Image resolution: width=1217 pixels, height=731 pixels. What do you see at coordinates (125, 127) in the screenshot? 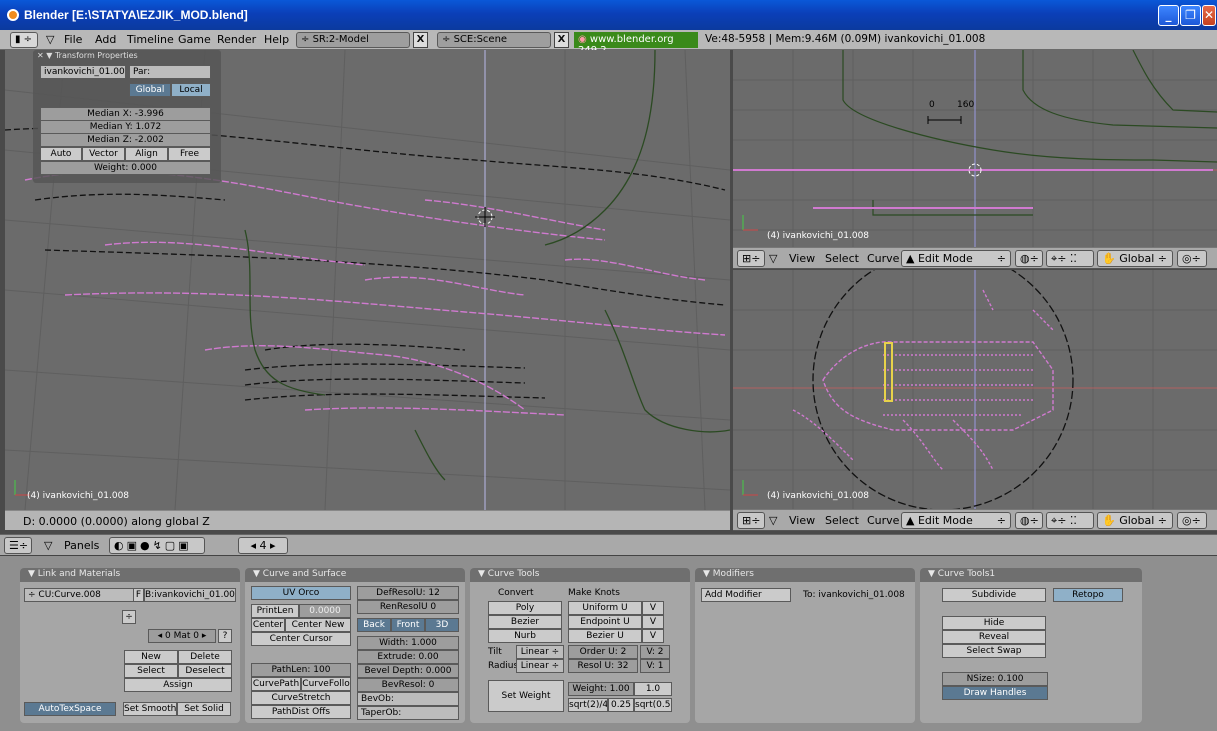
I see `median-y-field: Median Y: 1.072` at bounding box center [125, 127].